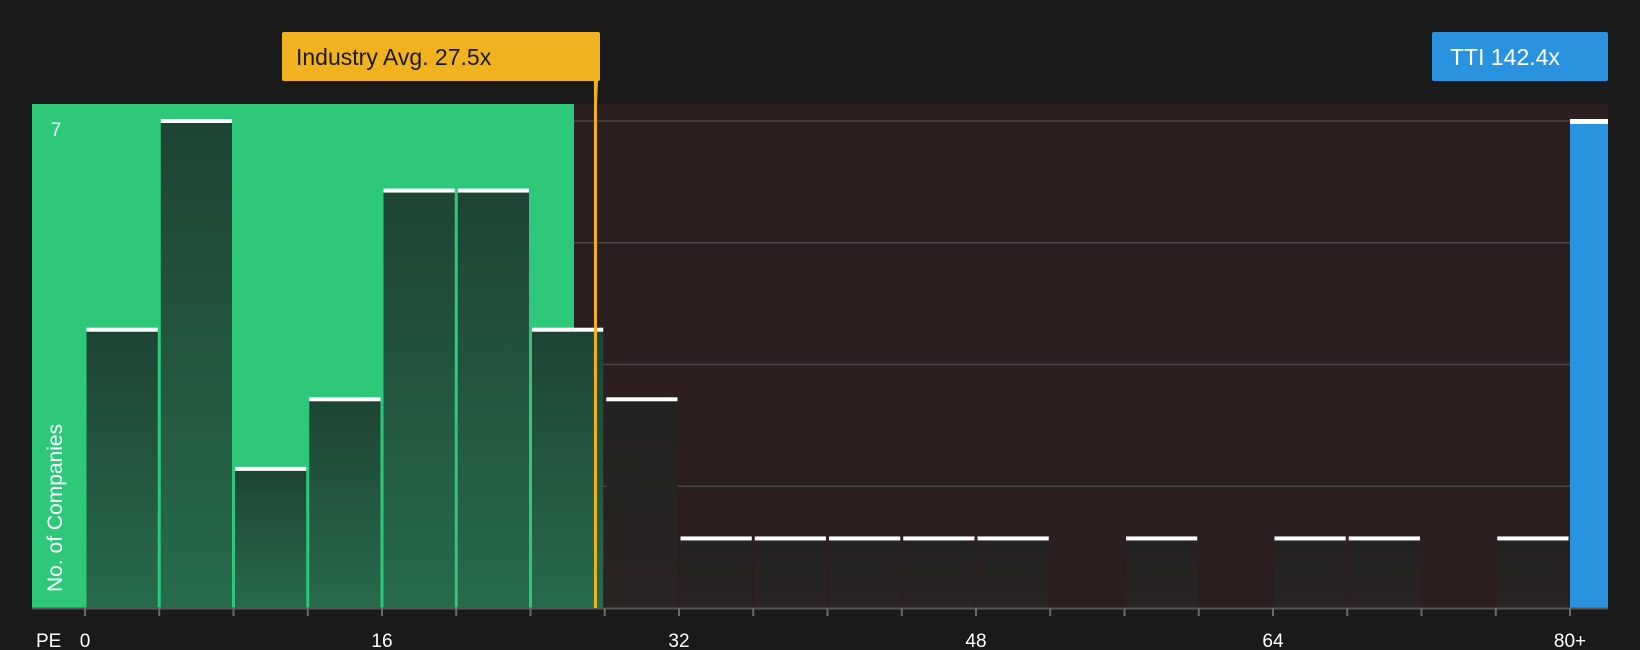 The image size is (1640, 650). Describe the element at coordinates (56, 130) in the screenshot. I see `y-tick-label: 7` at that location.